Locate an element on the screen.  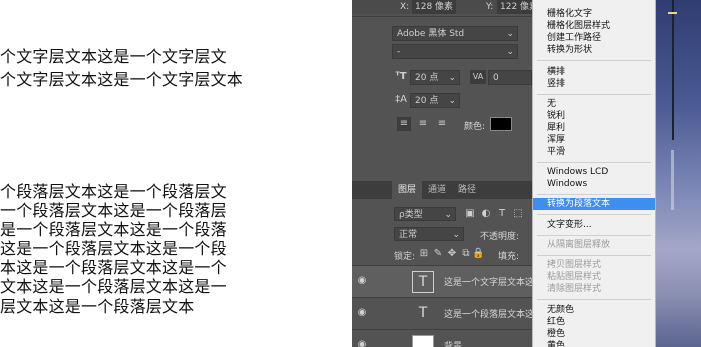
leading-select: 20 点 ⌄ is located at coordinates (435, 100).